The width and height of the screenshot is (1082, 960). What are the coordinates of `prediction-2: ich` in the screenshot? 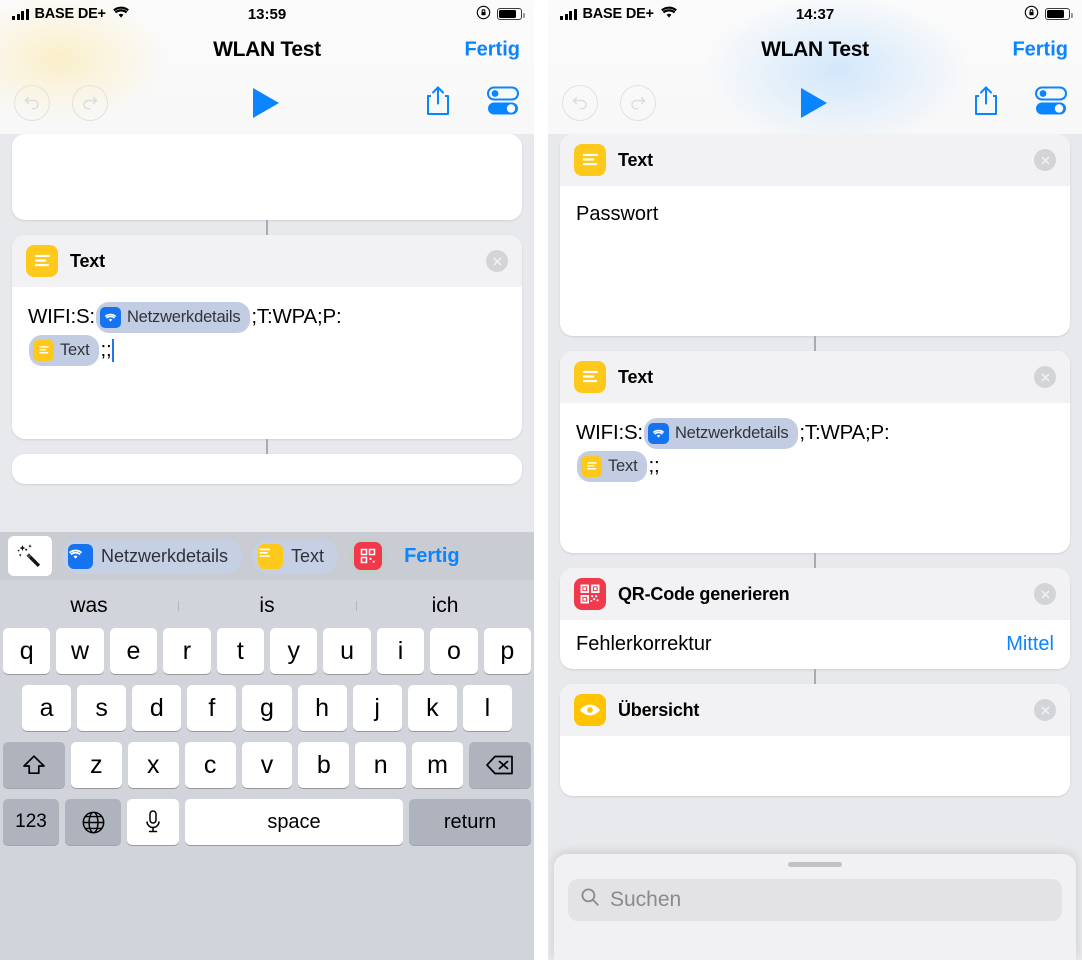 It's located at (445, 606).